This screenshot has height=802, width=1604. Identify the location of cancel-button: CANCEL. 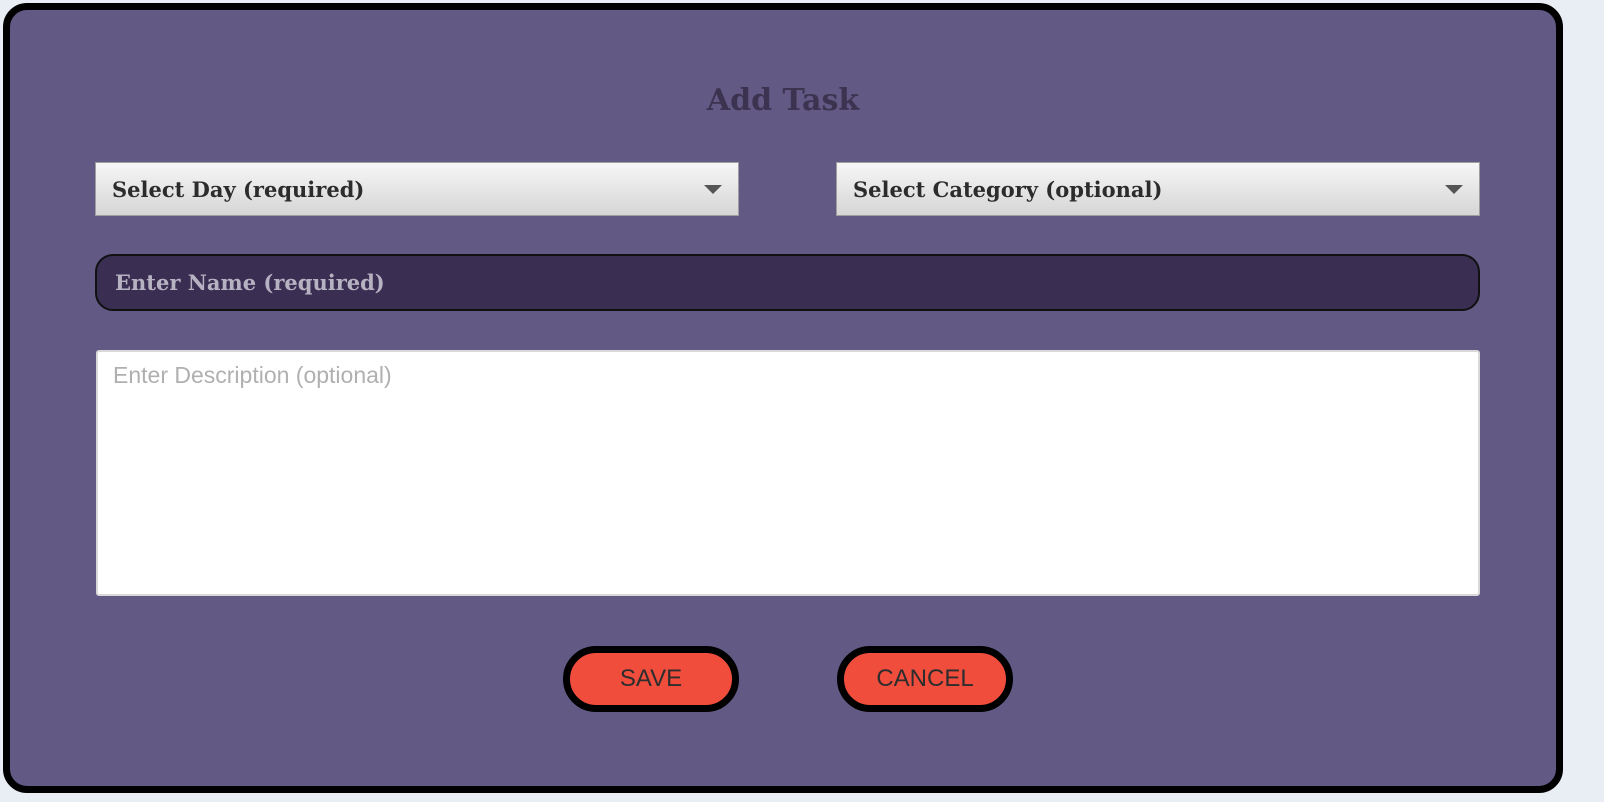
(925, 679).